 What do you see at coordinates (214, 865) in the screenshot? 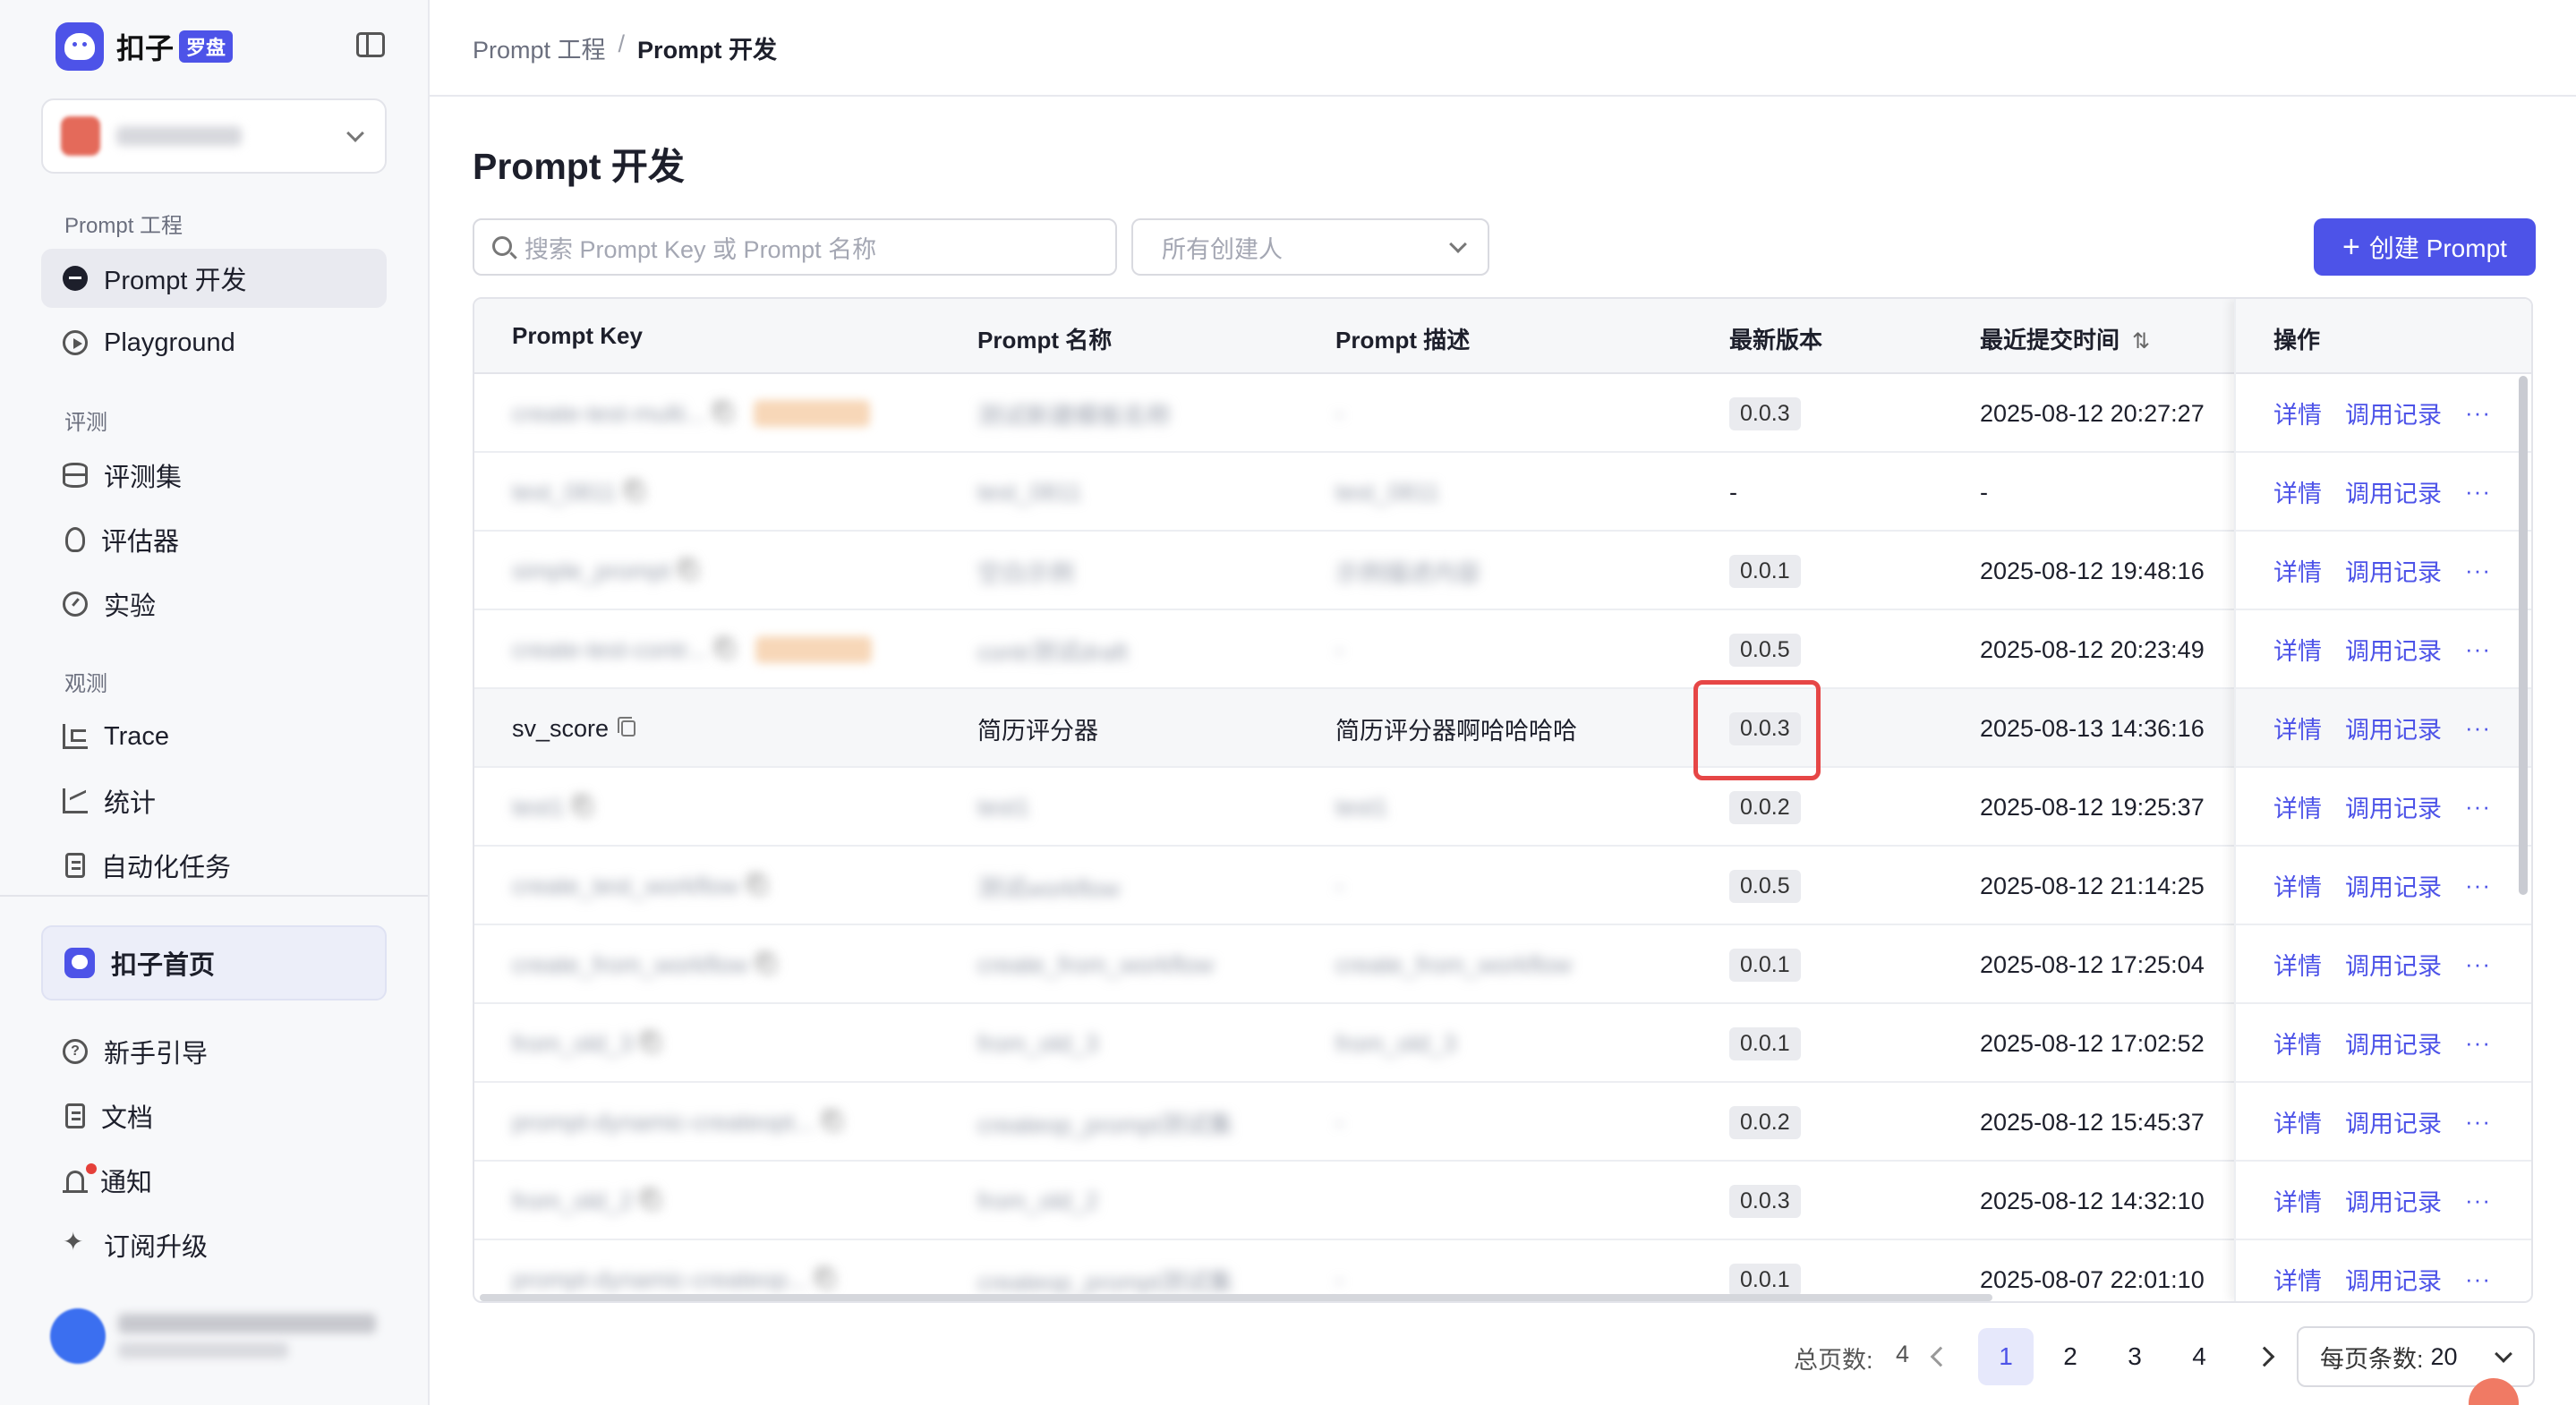
I see `sidebar-item-automation: 自动化任务` at bounding box center [214, 865].